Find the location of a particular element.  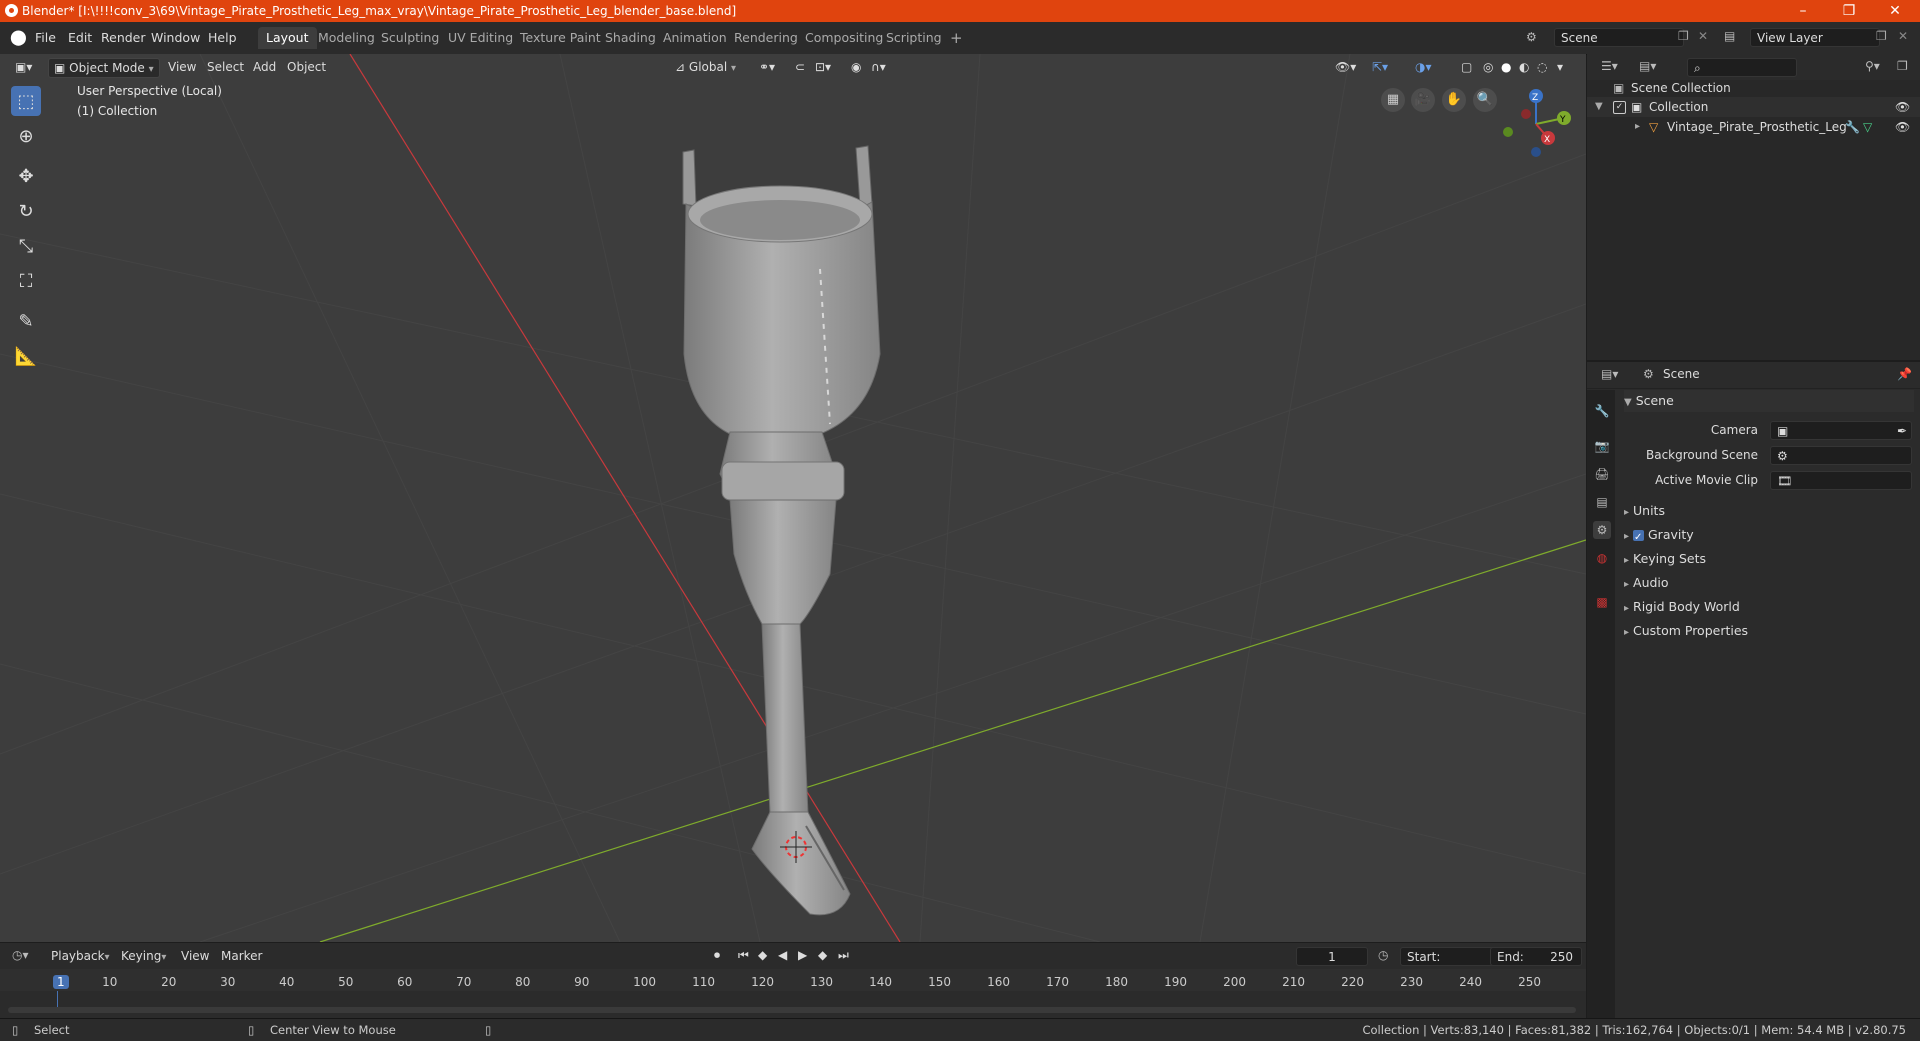

timeline-menu-keying: Keying▾ is located at coordinates (143, 956).